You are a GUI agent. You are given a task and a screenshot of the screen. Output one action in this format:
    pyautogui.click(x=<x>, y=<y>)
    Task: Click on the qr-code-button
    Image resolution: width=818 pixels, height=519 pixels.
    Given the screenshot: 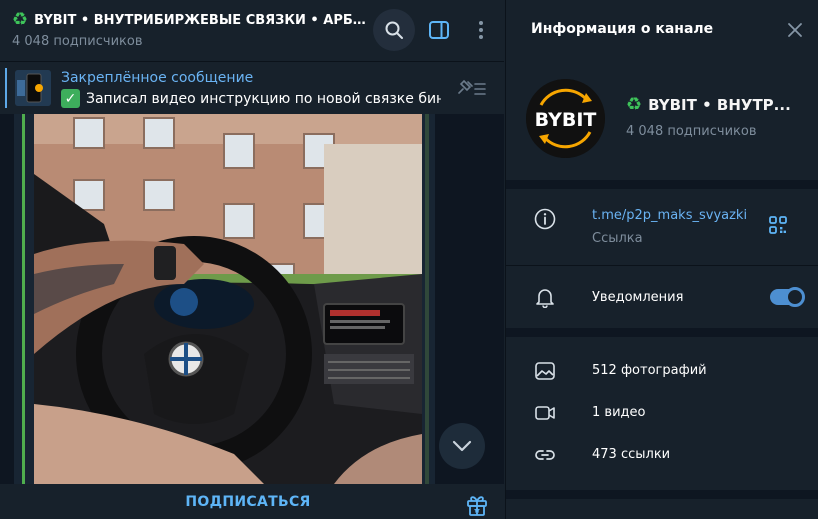 What is the action you would take?
    pyautogui.click(x=778, y=227)
    